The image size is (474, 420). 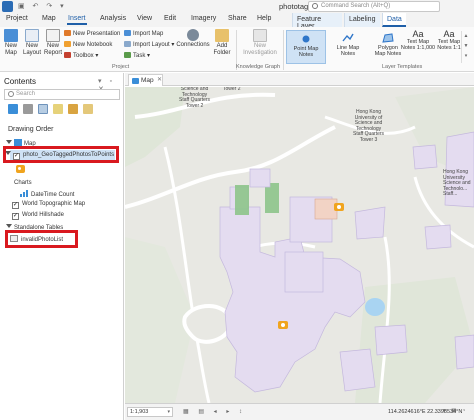 I want to click on contents-search-input: Search, so click(x=62, y=94).